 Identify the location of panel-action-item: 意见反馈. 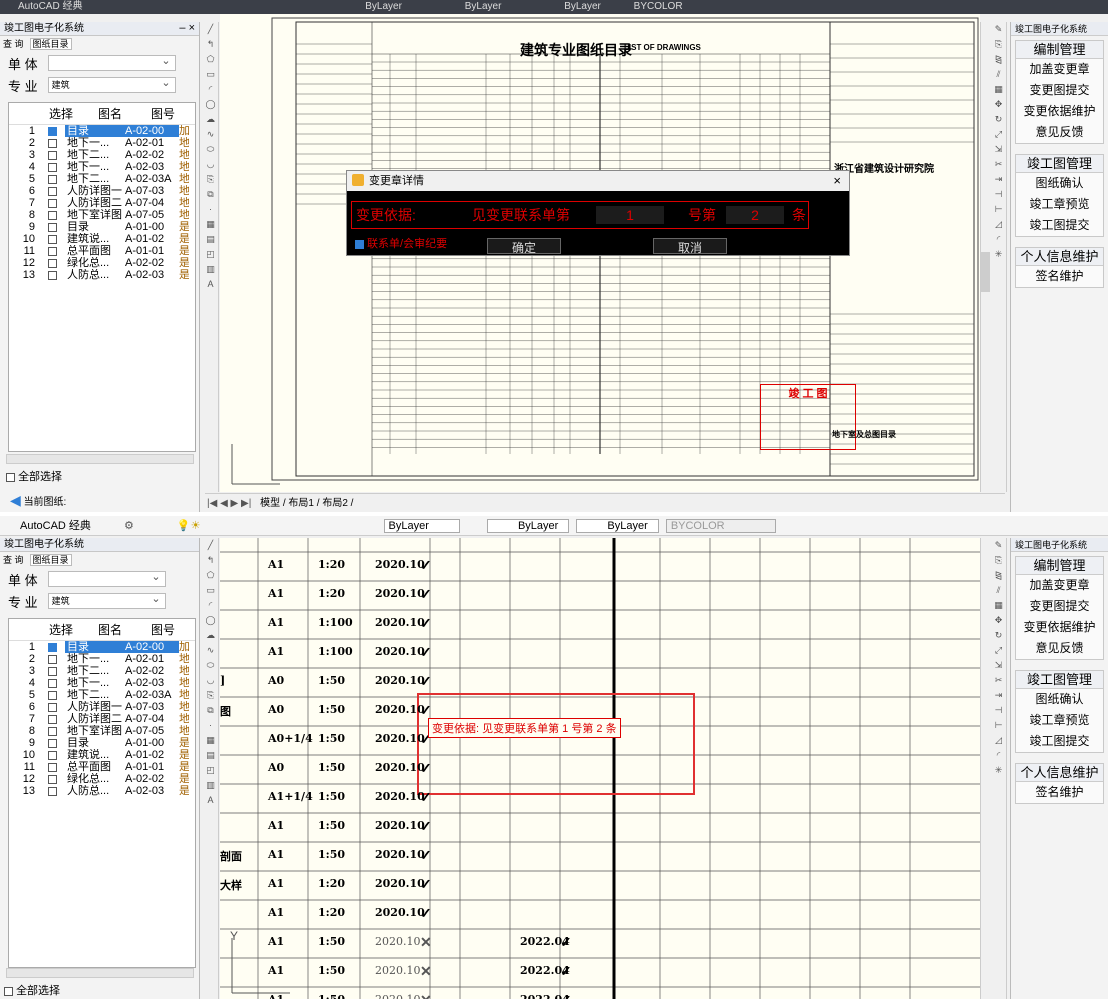
(1059, 132).